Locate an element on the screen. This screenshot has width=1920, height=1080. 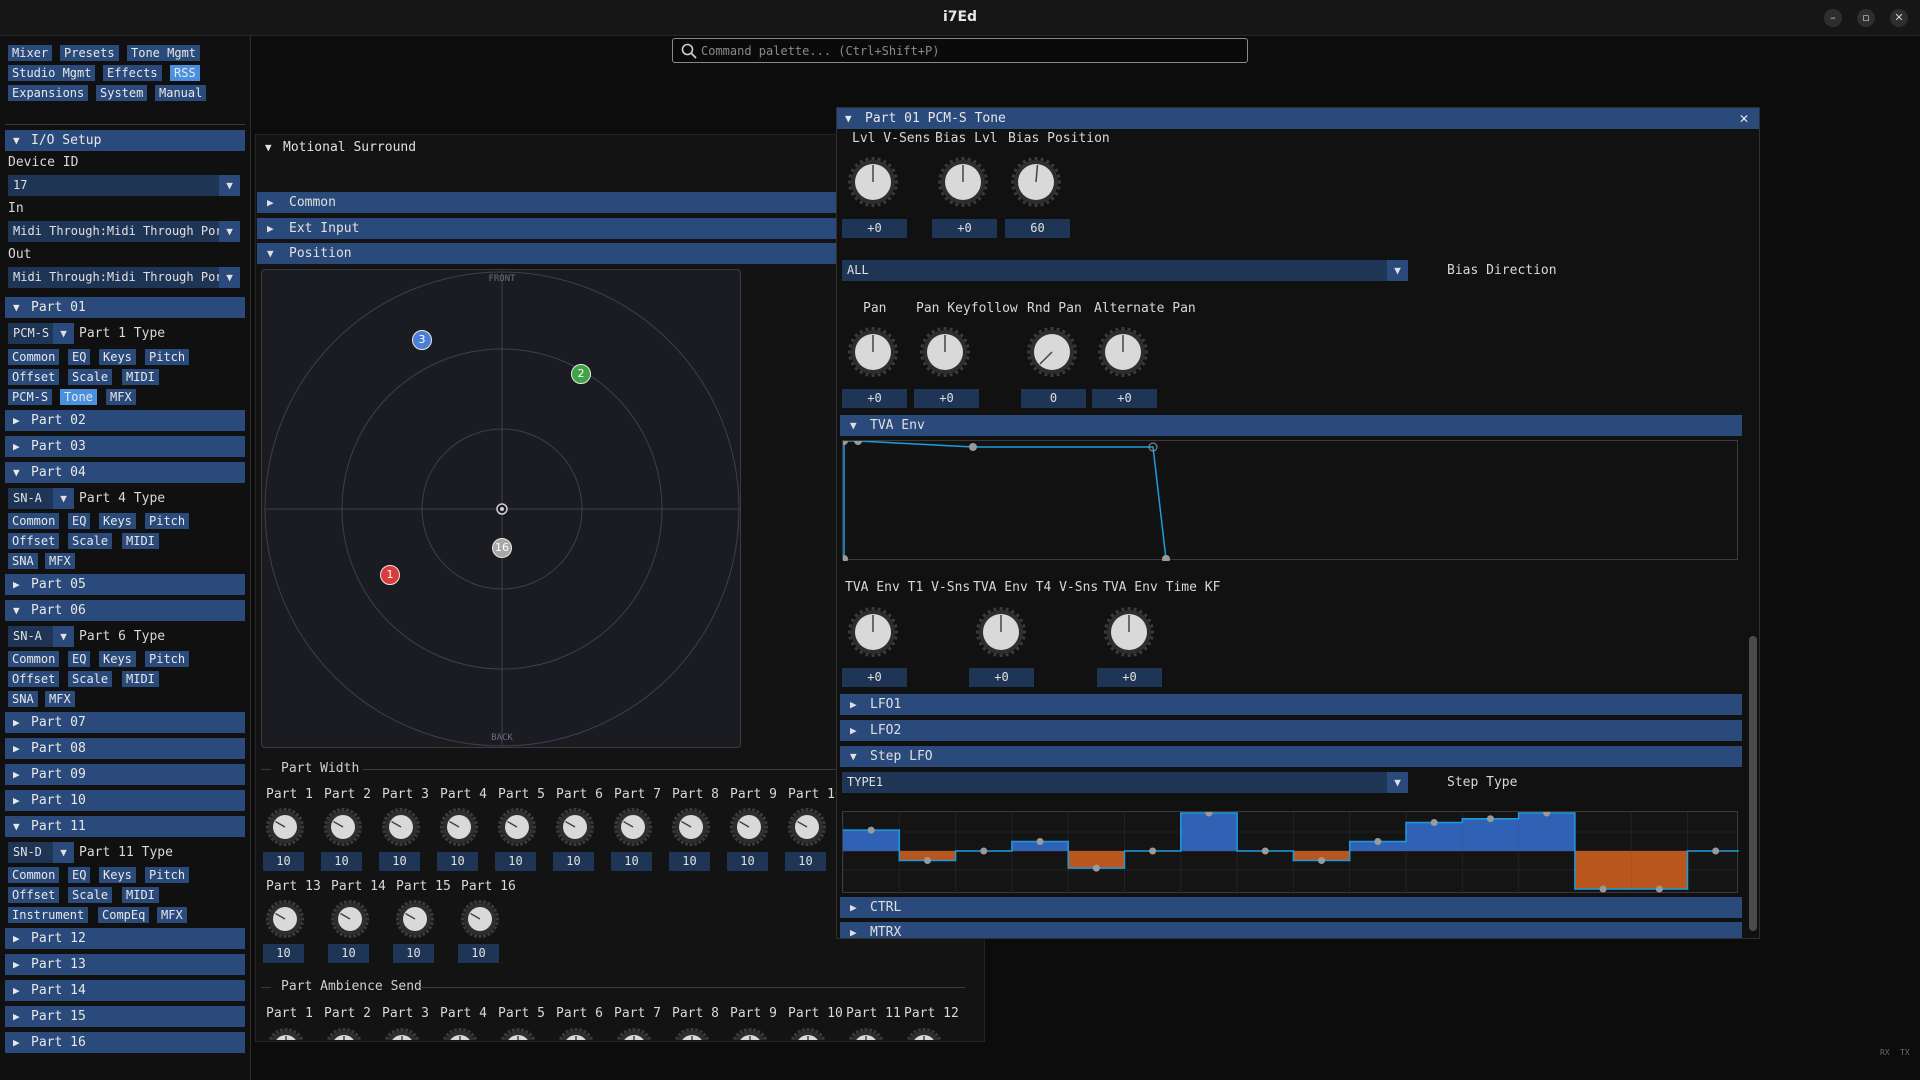
surround-position-pad: FRONT BACK 3 2 1 16 is located at coordinates (501, 508).